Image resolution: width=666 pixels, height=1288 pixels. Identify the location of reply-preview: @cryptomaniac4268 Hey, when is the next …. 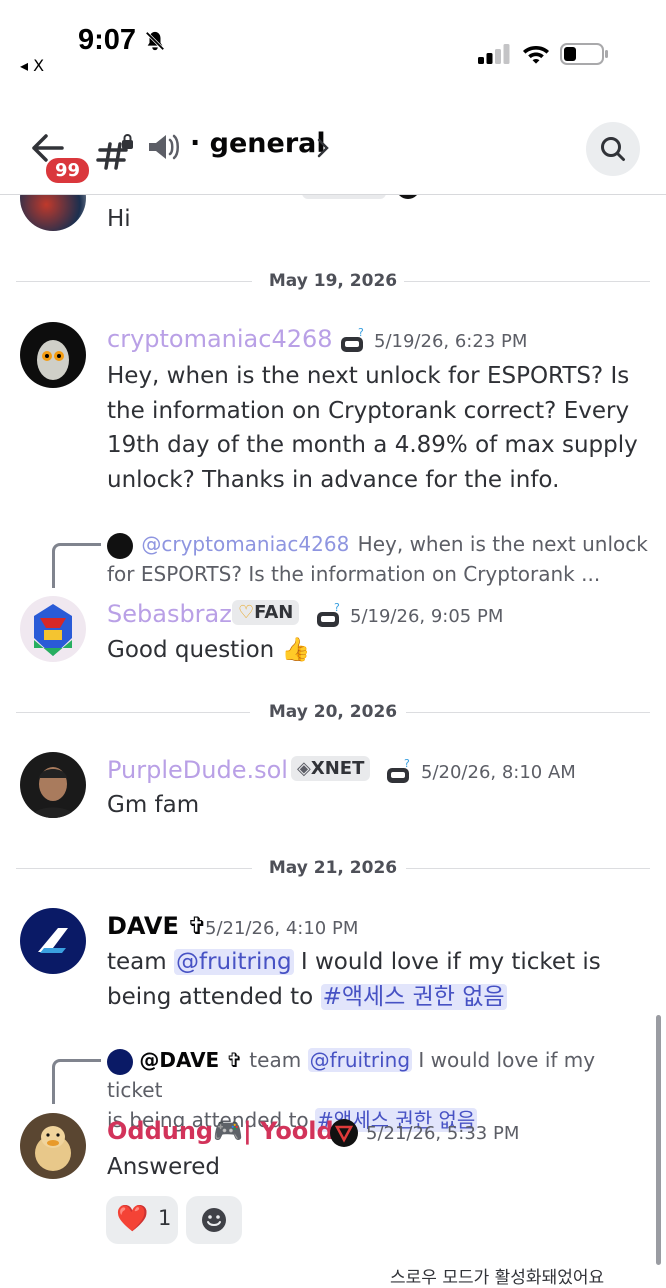
(379, 559).